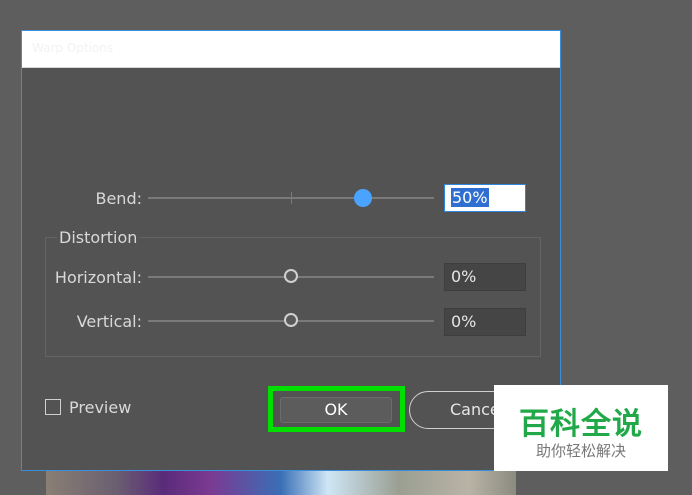  Describe the element at coordinates (291, 320) in the screenshot. I see `vertical-slider-handle` at that location.